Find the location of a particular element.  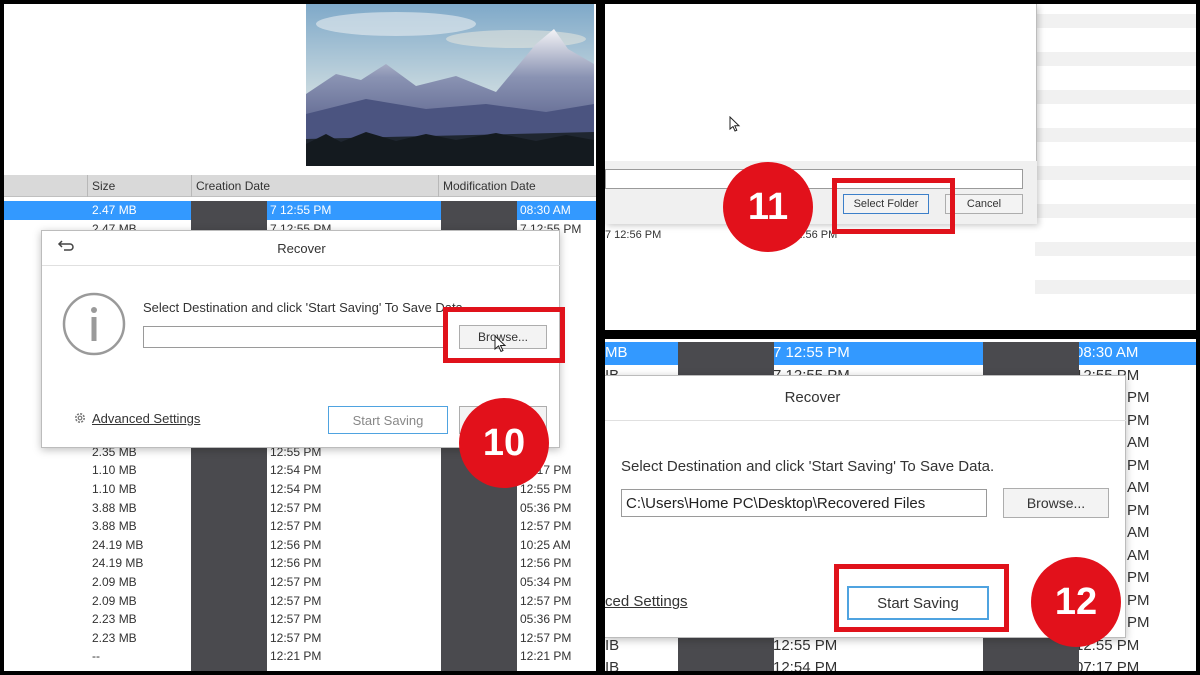

cancel-button: Cancel is located at coordinates (984, 204).